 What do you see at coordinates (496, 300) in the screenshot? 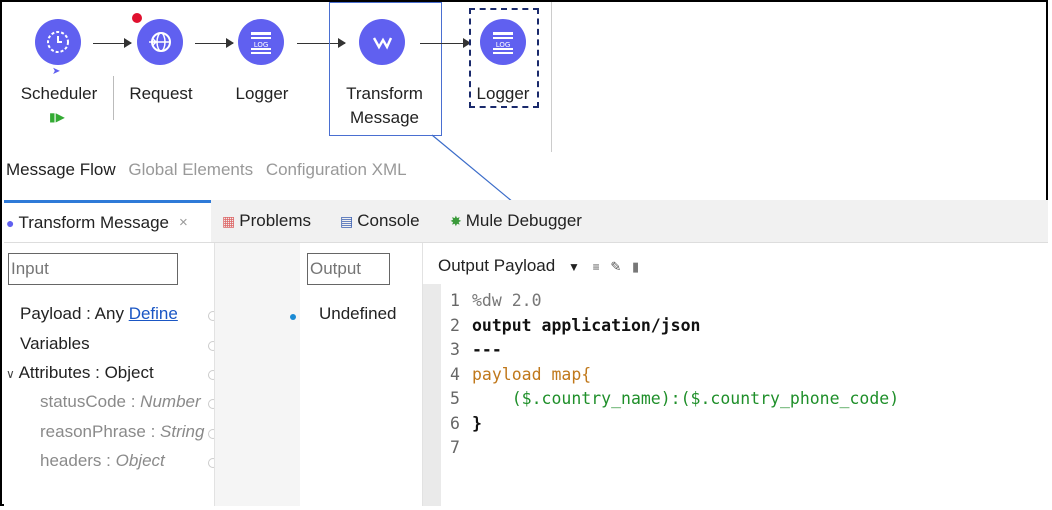
I see `code-line: 1 %dw 2.0` at bounding box center [496, 300].